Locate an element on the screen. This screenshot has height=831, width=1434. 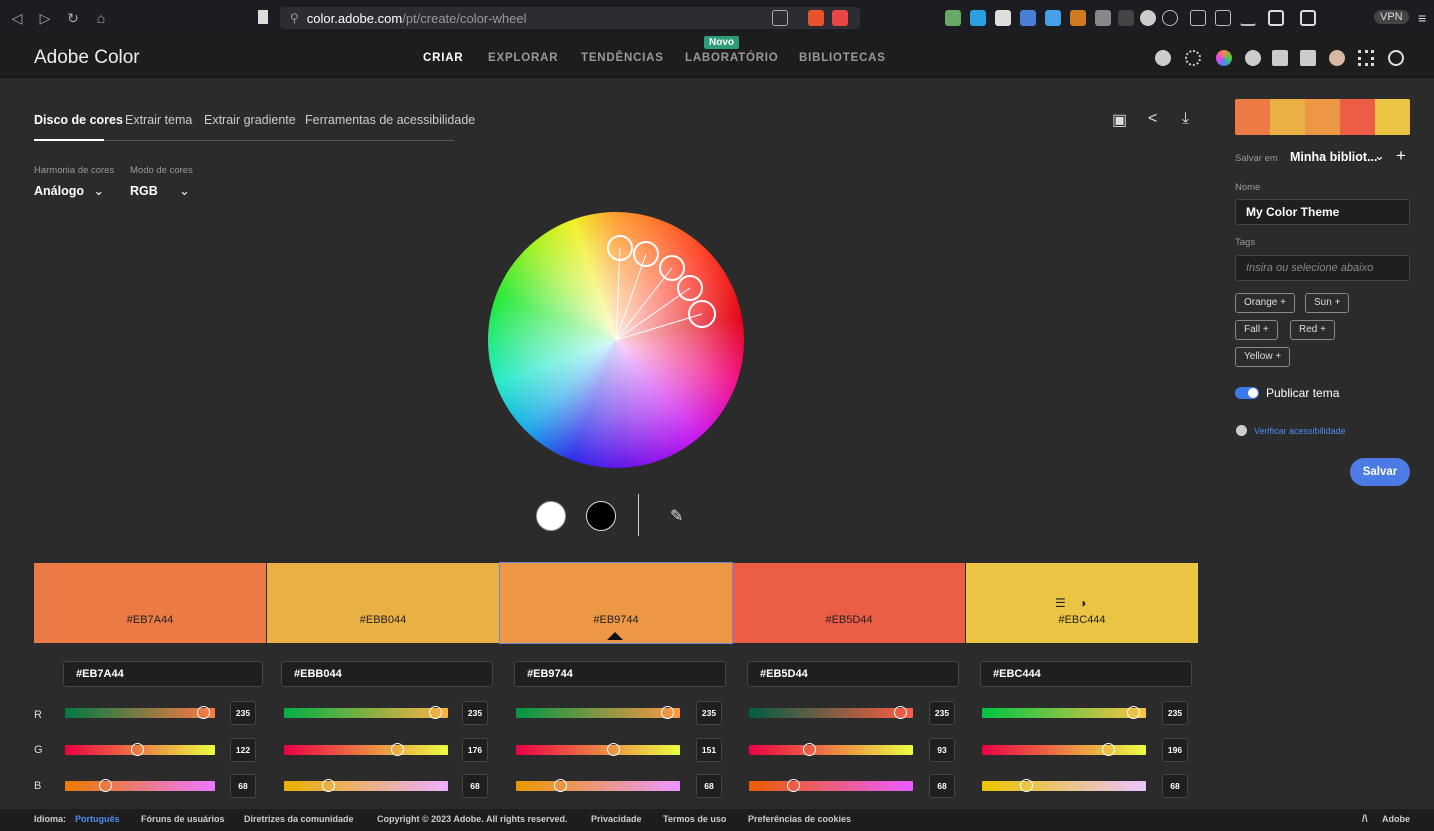
tag-yellow: Yellow + is located at coordinates (1263, 357).